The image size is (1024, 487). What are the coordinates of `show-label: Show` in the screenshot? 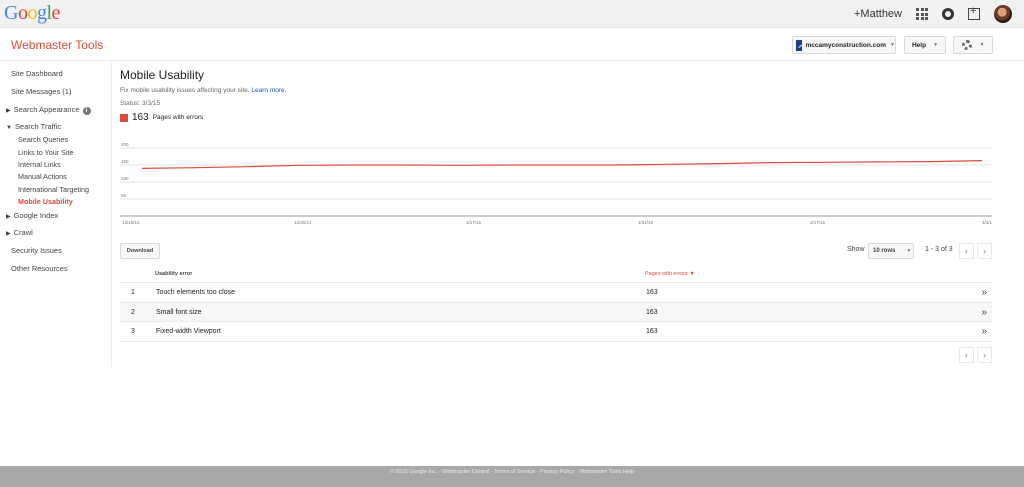 It's located at (856, 249).